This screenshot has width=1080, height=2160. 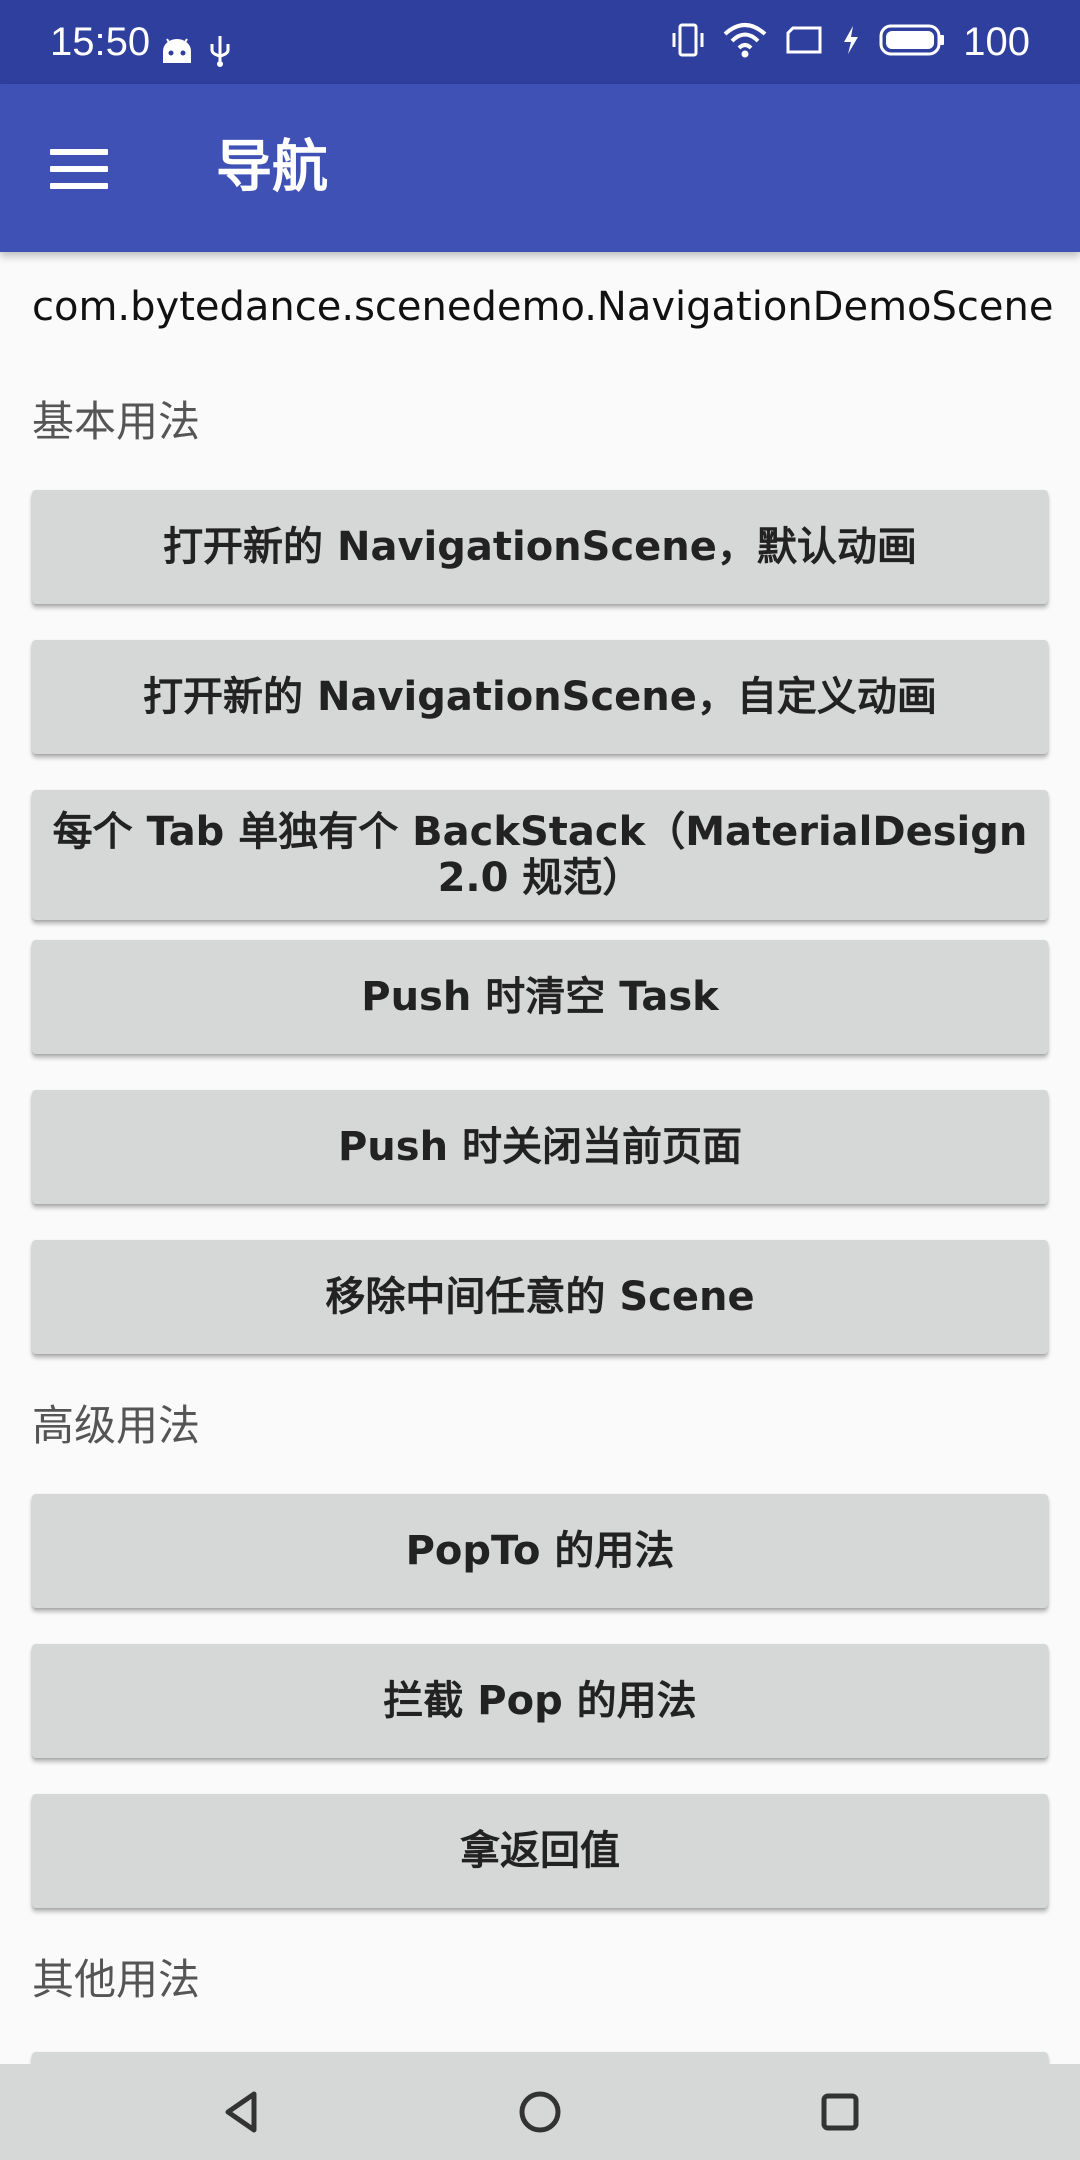 What do you see at coordinates (220, 53) in the screenshot?
I see `usb-icon` at bounding box center [220, 53].